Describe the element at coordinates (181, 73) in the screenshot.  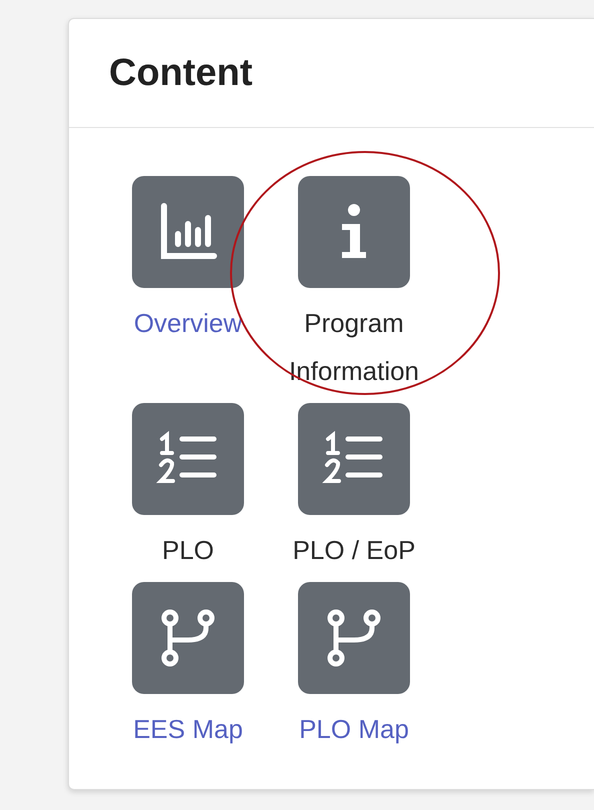
I see `card-title: Content` at that location.